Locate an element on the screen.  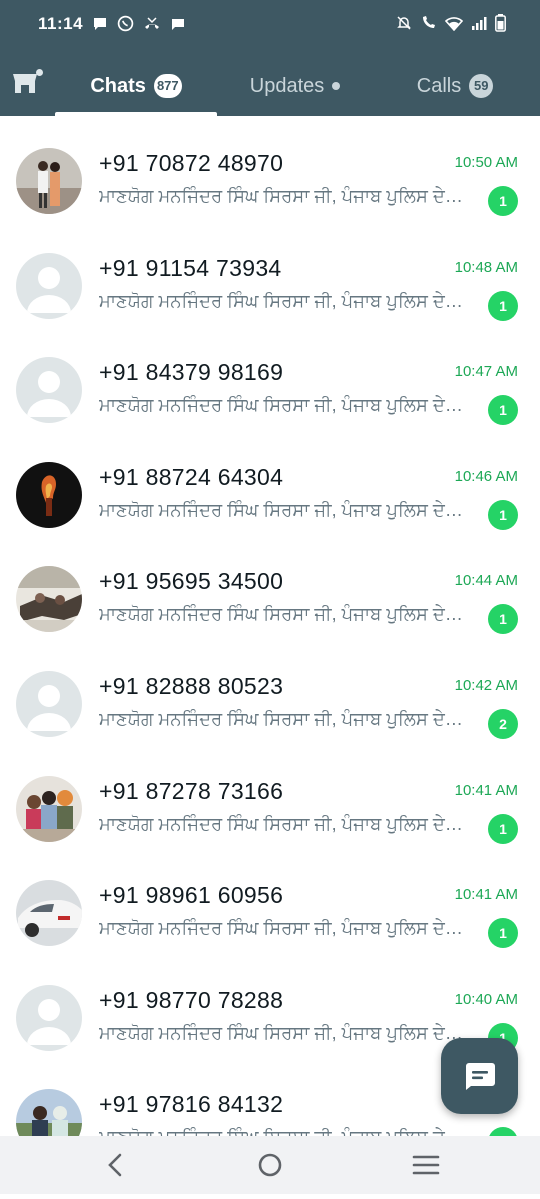
message-time: 10:46 AM is located at coordinates (486, 476).